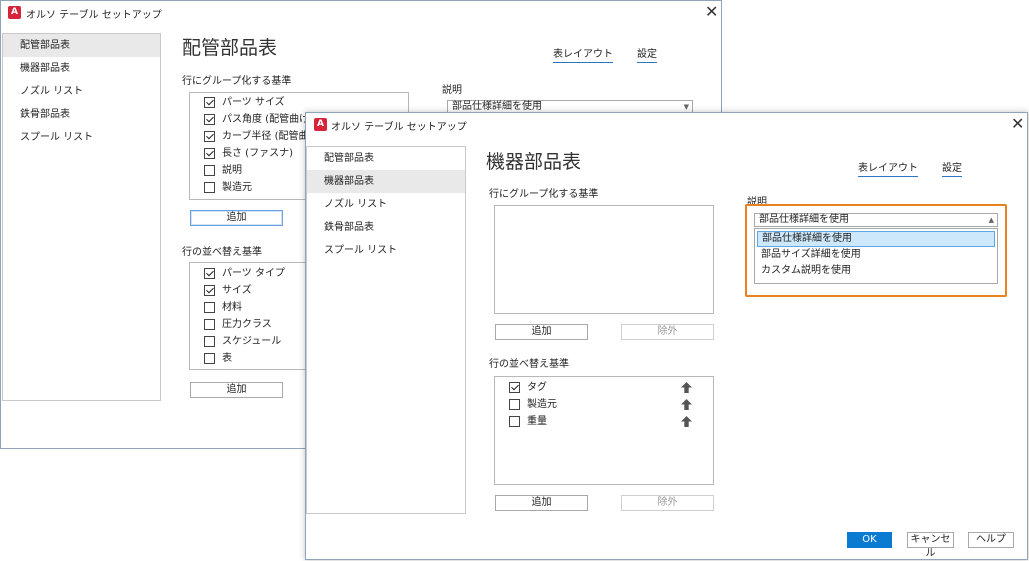  What do you see at coordinates (497, 106) in the screenshot?
I see `back-description-value: 部品仕様詳細を使用` at bounding box center [497, 106].